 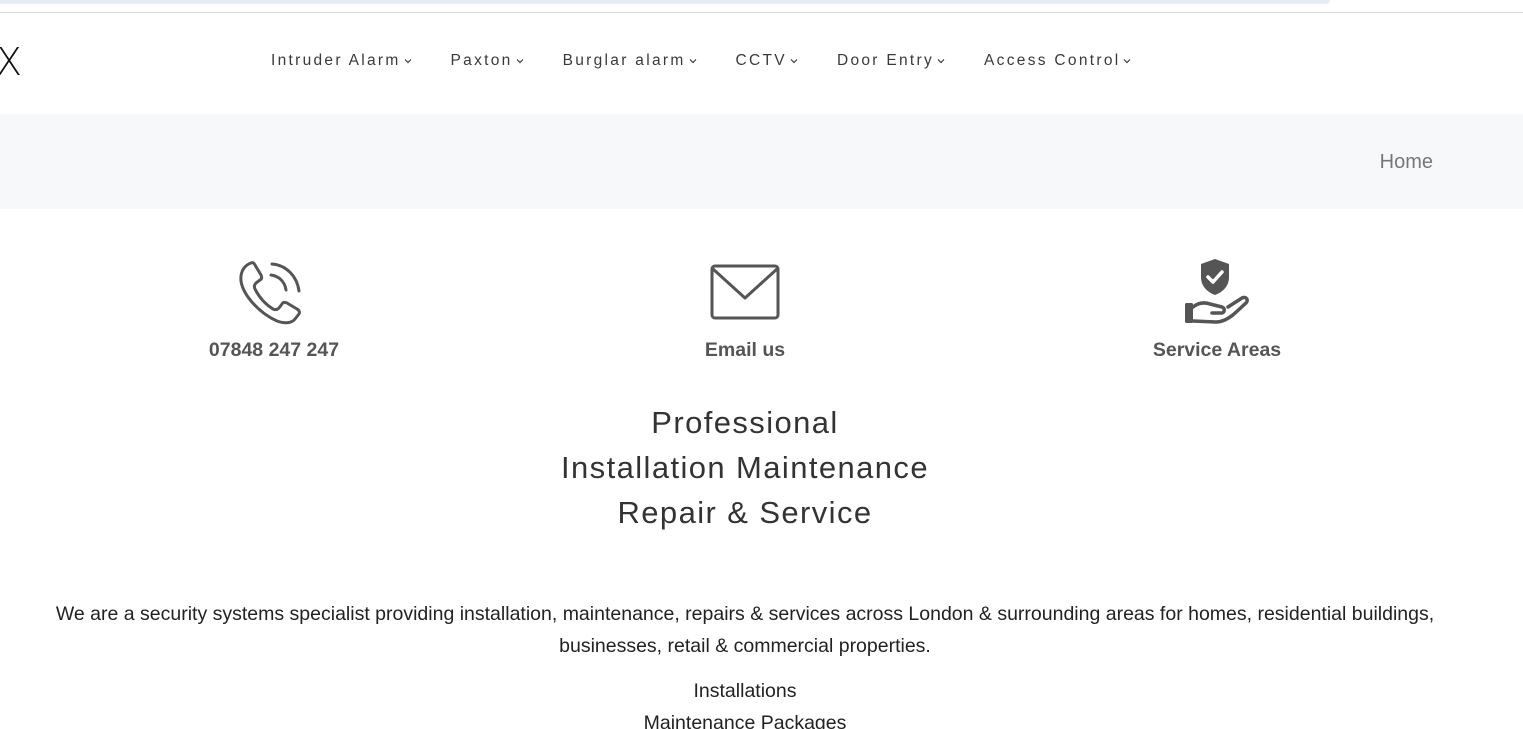 I want to click on phone-icon, so click(x=270, y=293).